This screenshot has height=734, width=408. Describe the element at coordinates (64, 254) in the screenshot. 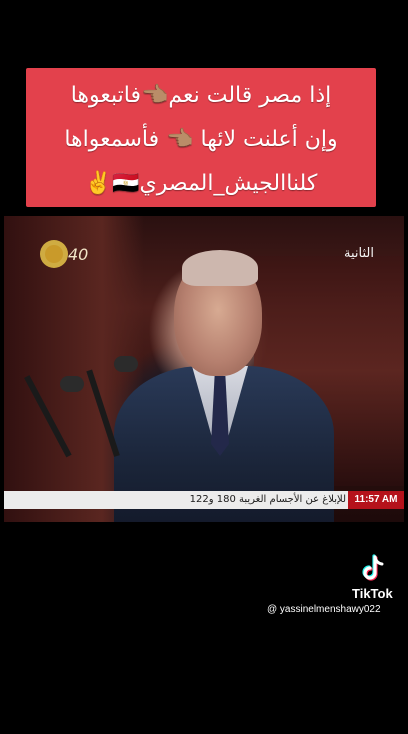

I see `anniversary-logo-icon: 40` at that location.